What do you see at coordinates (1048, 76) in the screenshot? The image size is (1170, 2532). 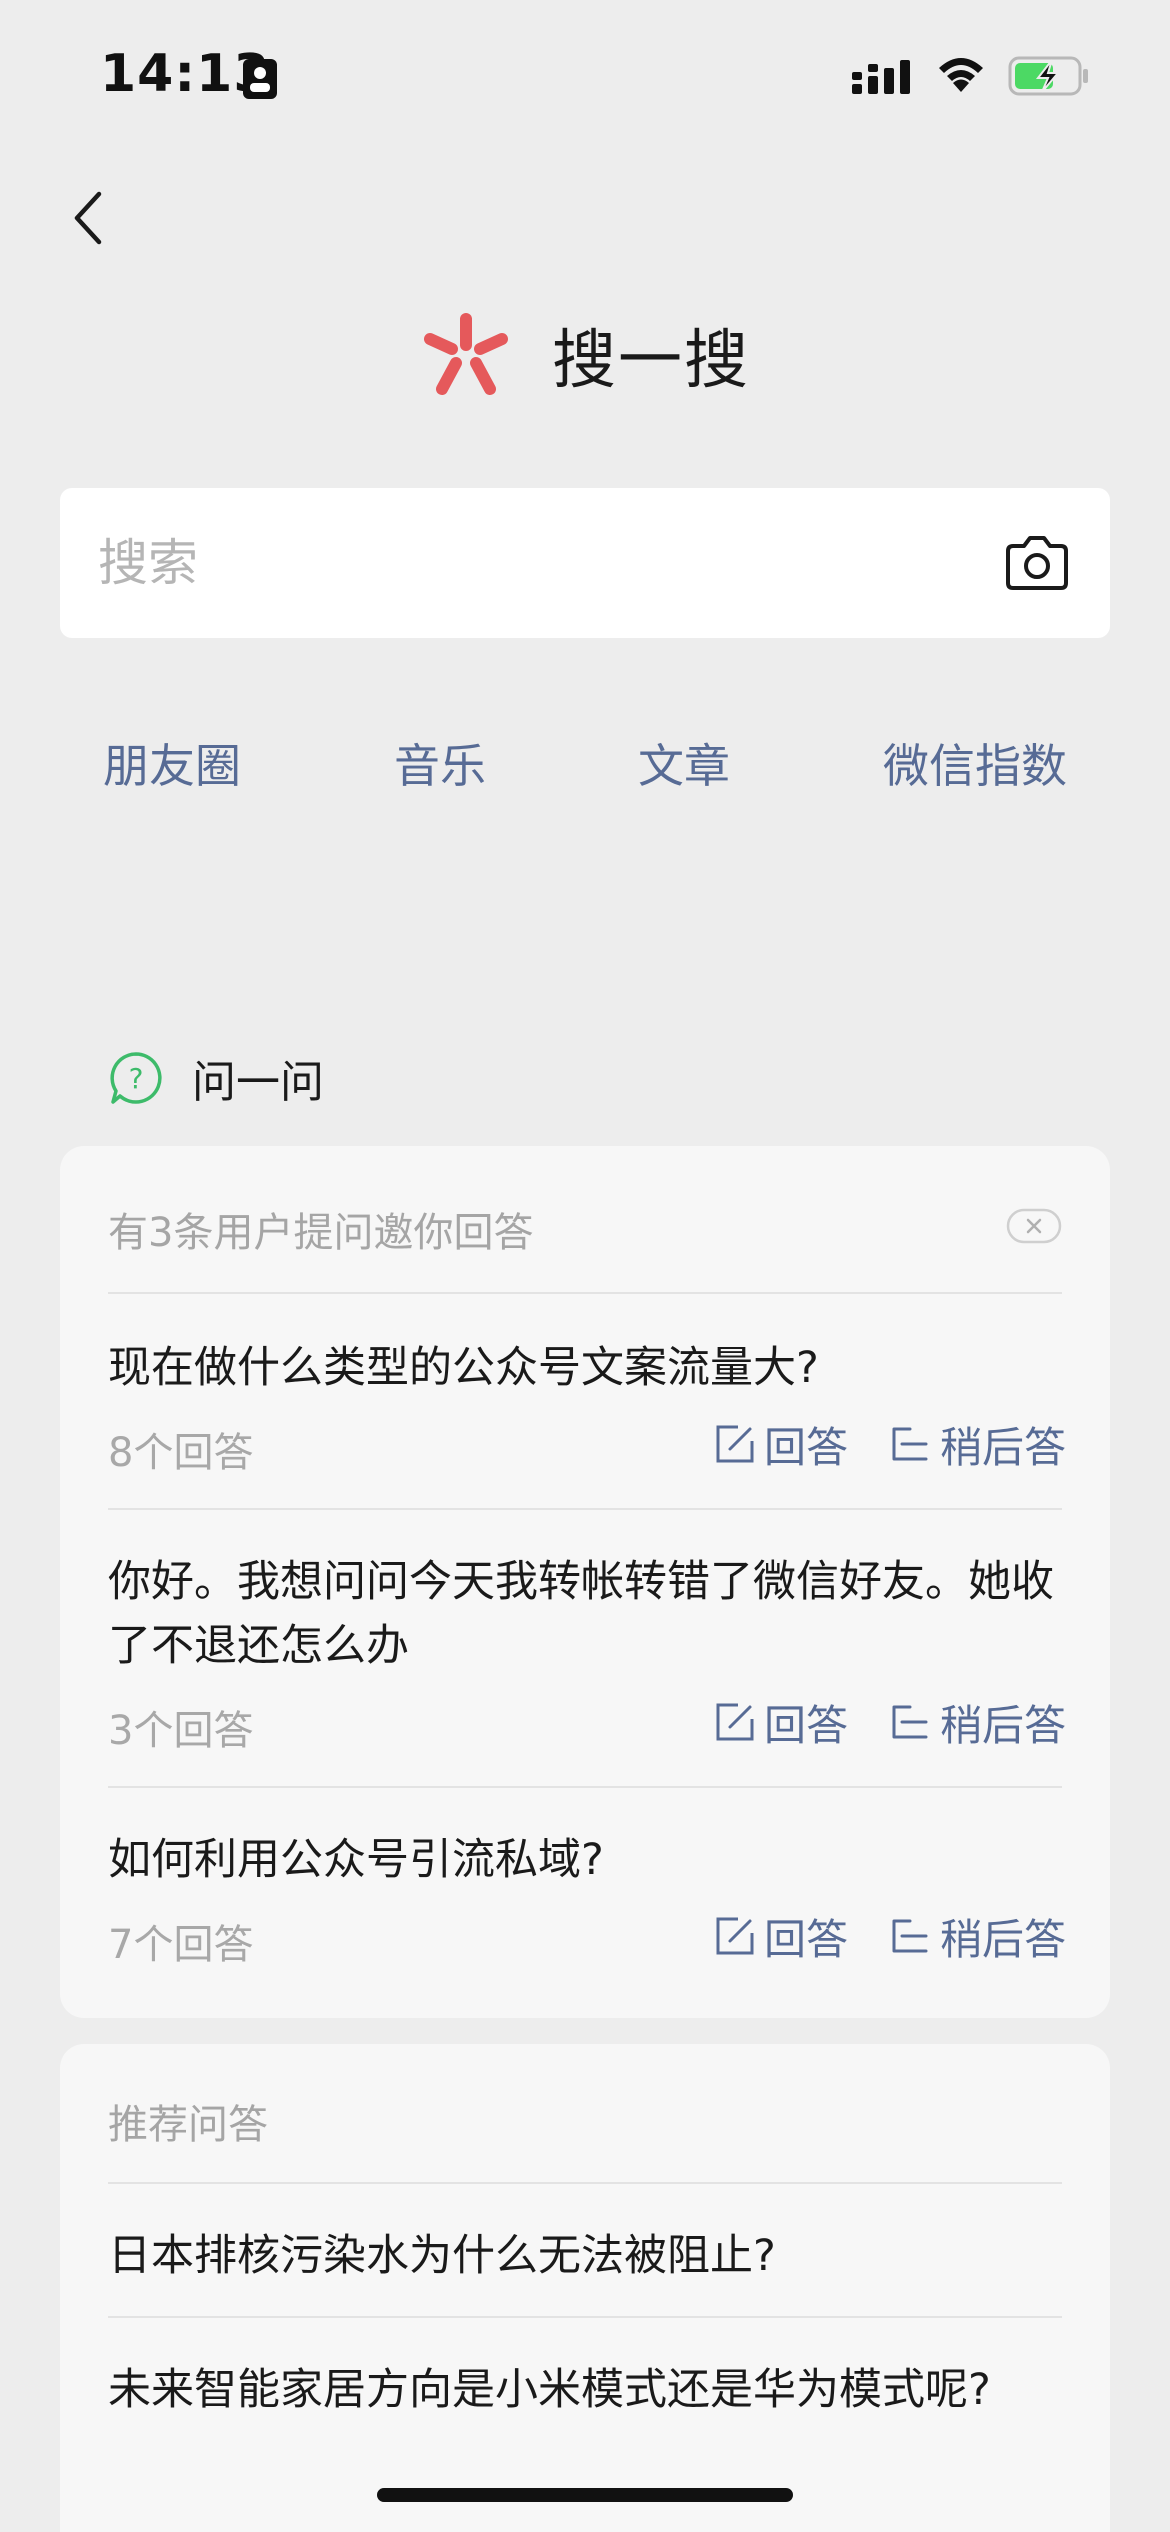 I see `battery-charging-icon` at bounding box center [1048, 76].